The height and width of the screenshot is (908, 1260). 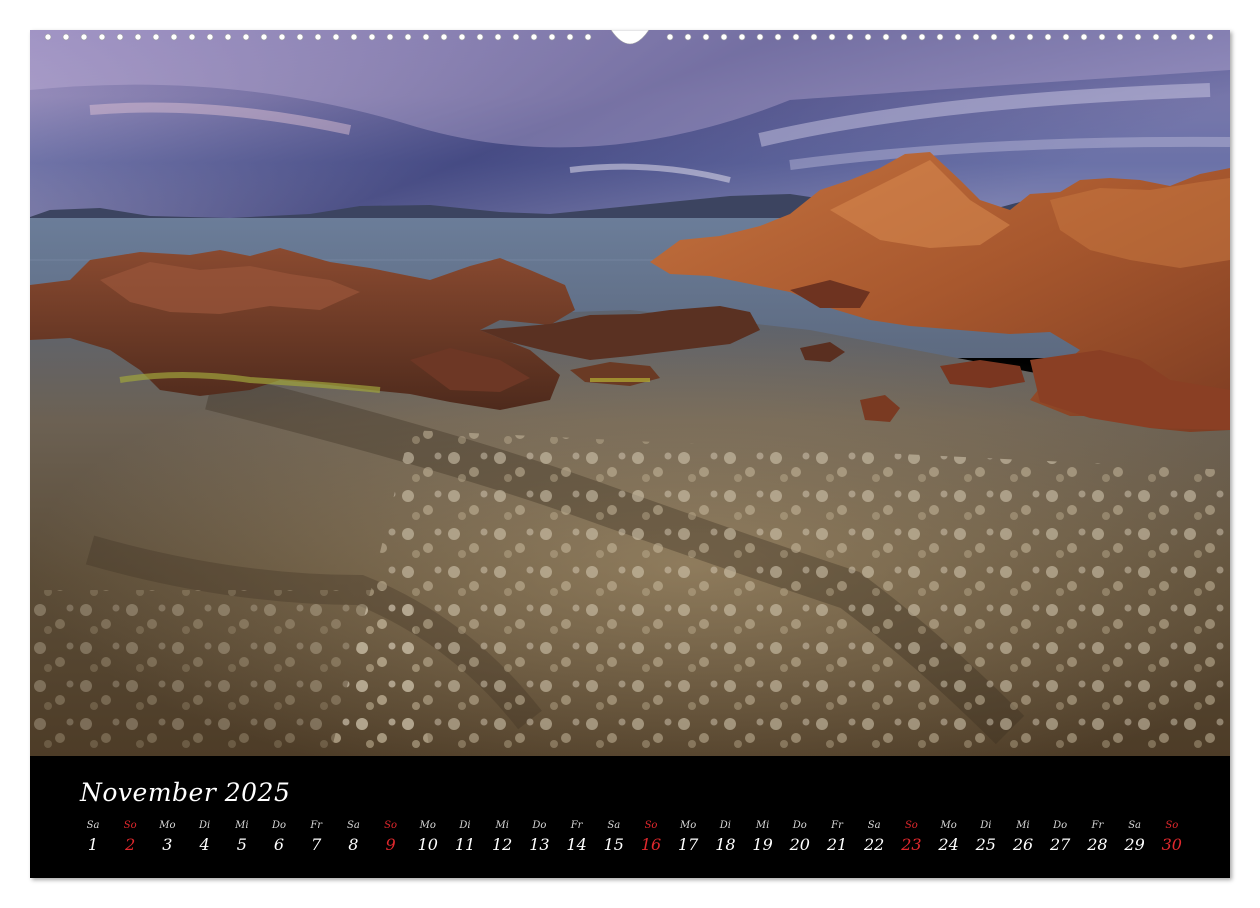 What do you see at coordinates (390, 844) in the screenshot?
I see `day-number: 9` at bounding box center [390, 844].